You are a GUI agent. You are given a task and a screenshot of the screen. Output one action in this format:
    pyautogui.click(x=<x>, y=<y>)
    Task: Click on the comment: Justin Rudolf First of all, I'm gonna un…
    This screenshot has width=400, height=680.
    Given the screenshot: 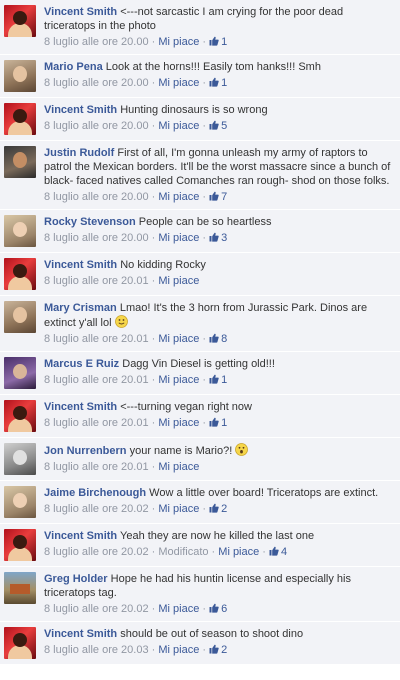 What is the action you would take?
    pyautogui.click(x=200, y=175)
    